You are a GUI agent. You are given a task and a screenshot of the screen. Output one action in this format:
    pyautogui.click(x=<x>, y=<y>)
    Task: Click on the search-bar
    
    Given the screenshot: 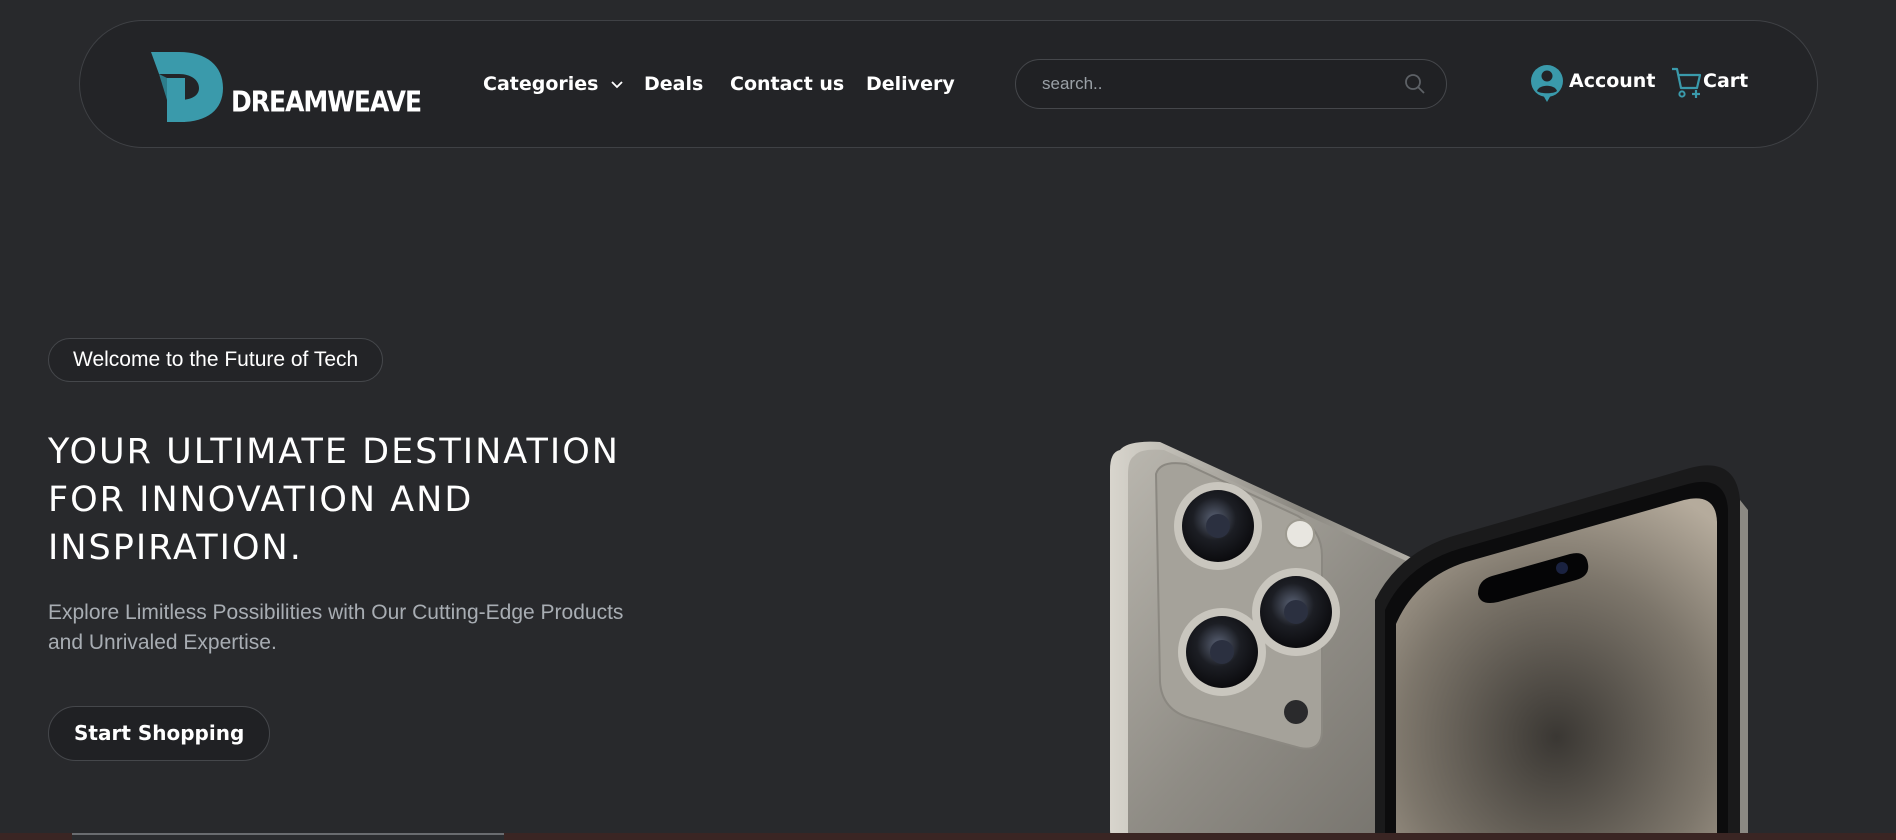 What is the action you would take?
    pyautogui.click(x=1231, y=84)
    